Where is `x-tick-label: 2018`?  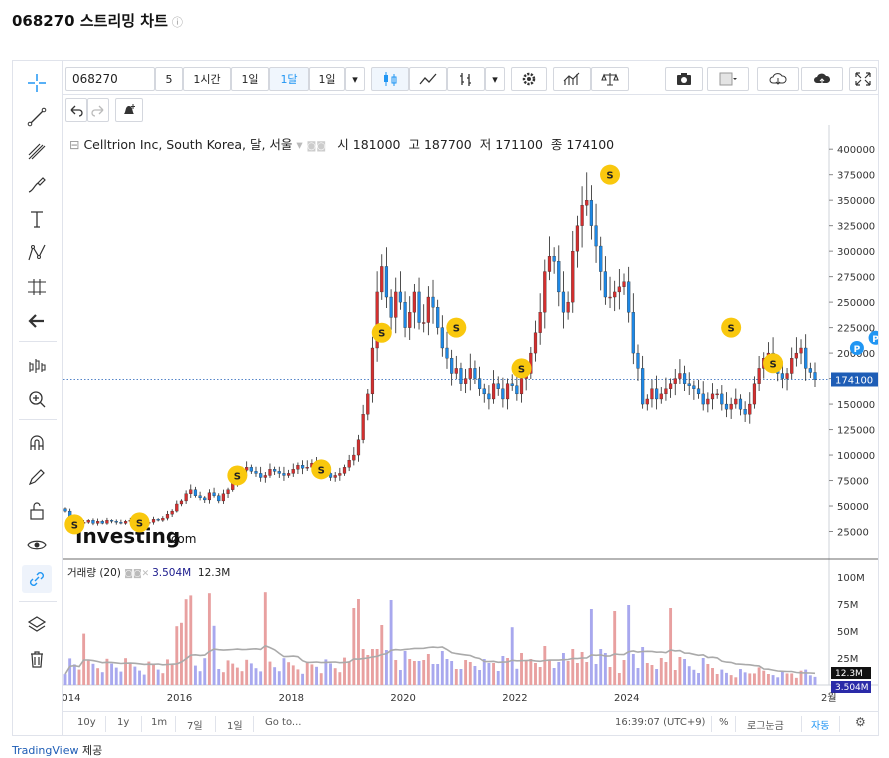 x-tick-label: 2018 is located at coordinates (291, 698).